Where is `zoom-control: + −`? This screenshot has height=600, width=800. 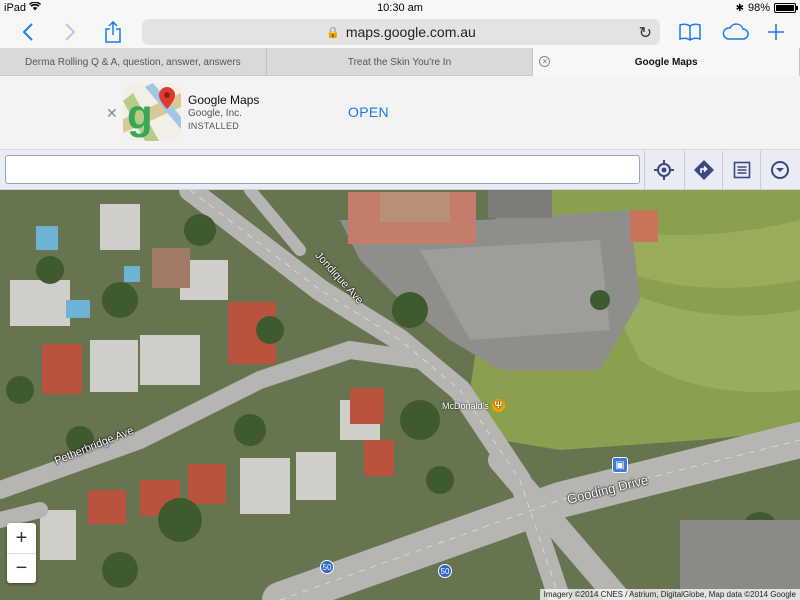 zoom-control: + − is located at coordinates (21, 553).